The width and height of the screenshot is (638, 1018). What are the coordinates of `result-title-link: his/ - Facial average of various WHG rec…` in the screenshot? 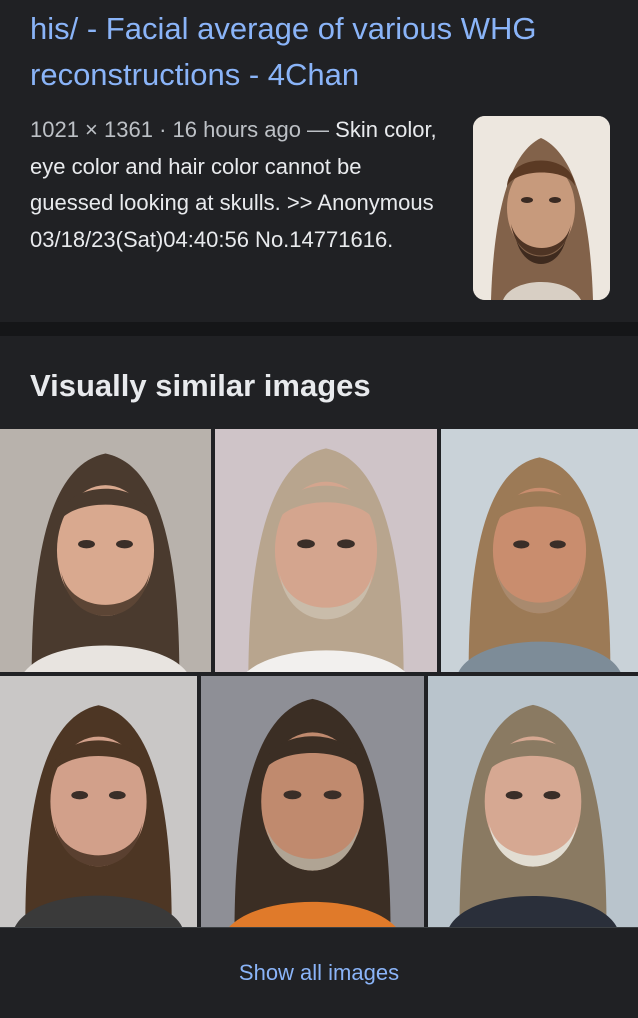 It's located at (325, 52).